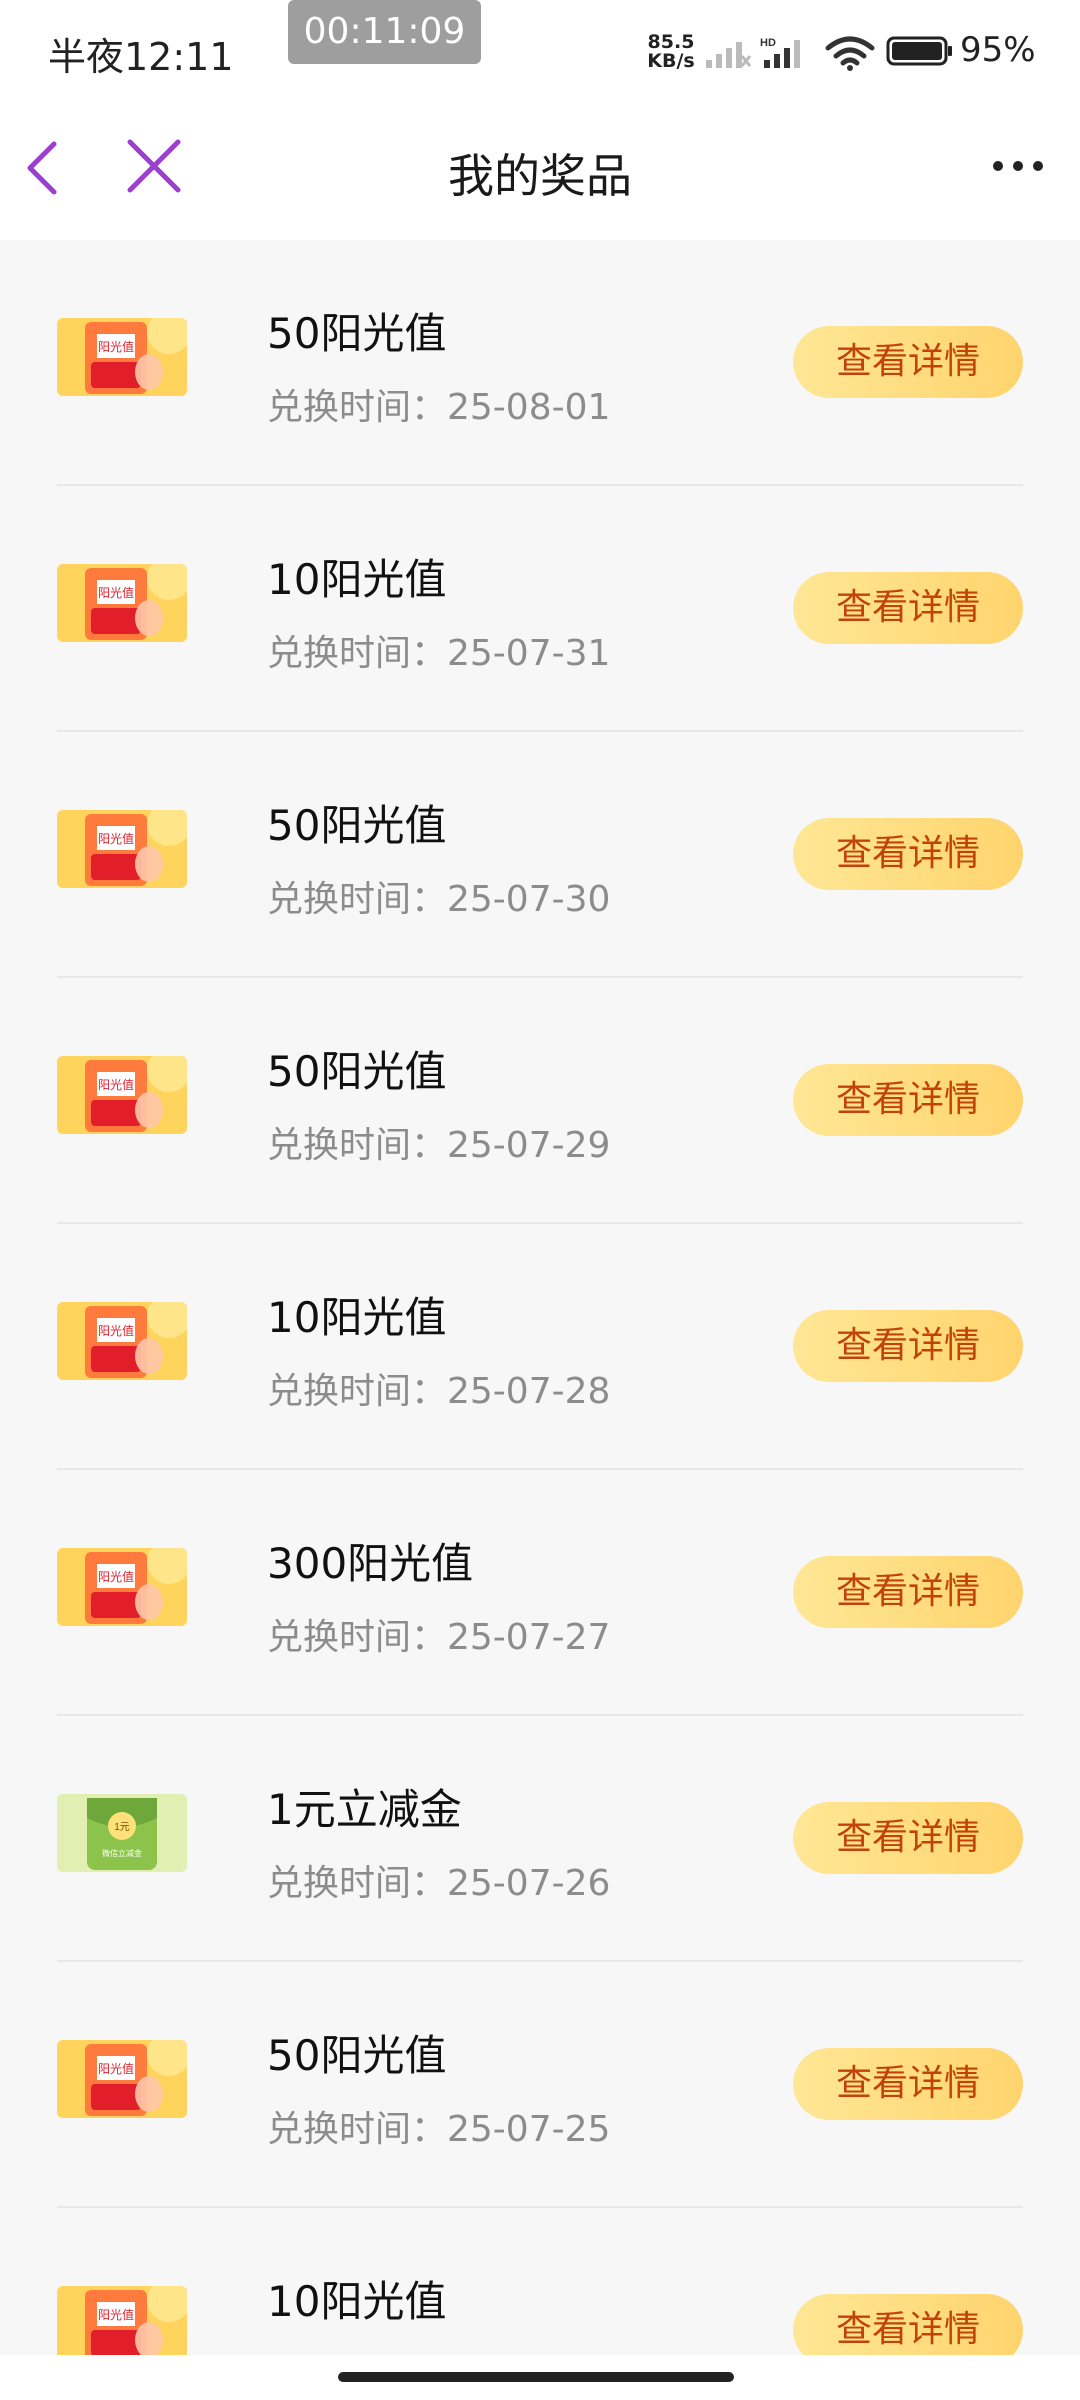 This screenshot has width=1080, height=2400. What do you see at coordinates (122, 1827) in the screenshot?
I see `svg-text: 1元` at bounding box center [122, 1827].